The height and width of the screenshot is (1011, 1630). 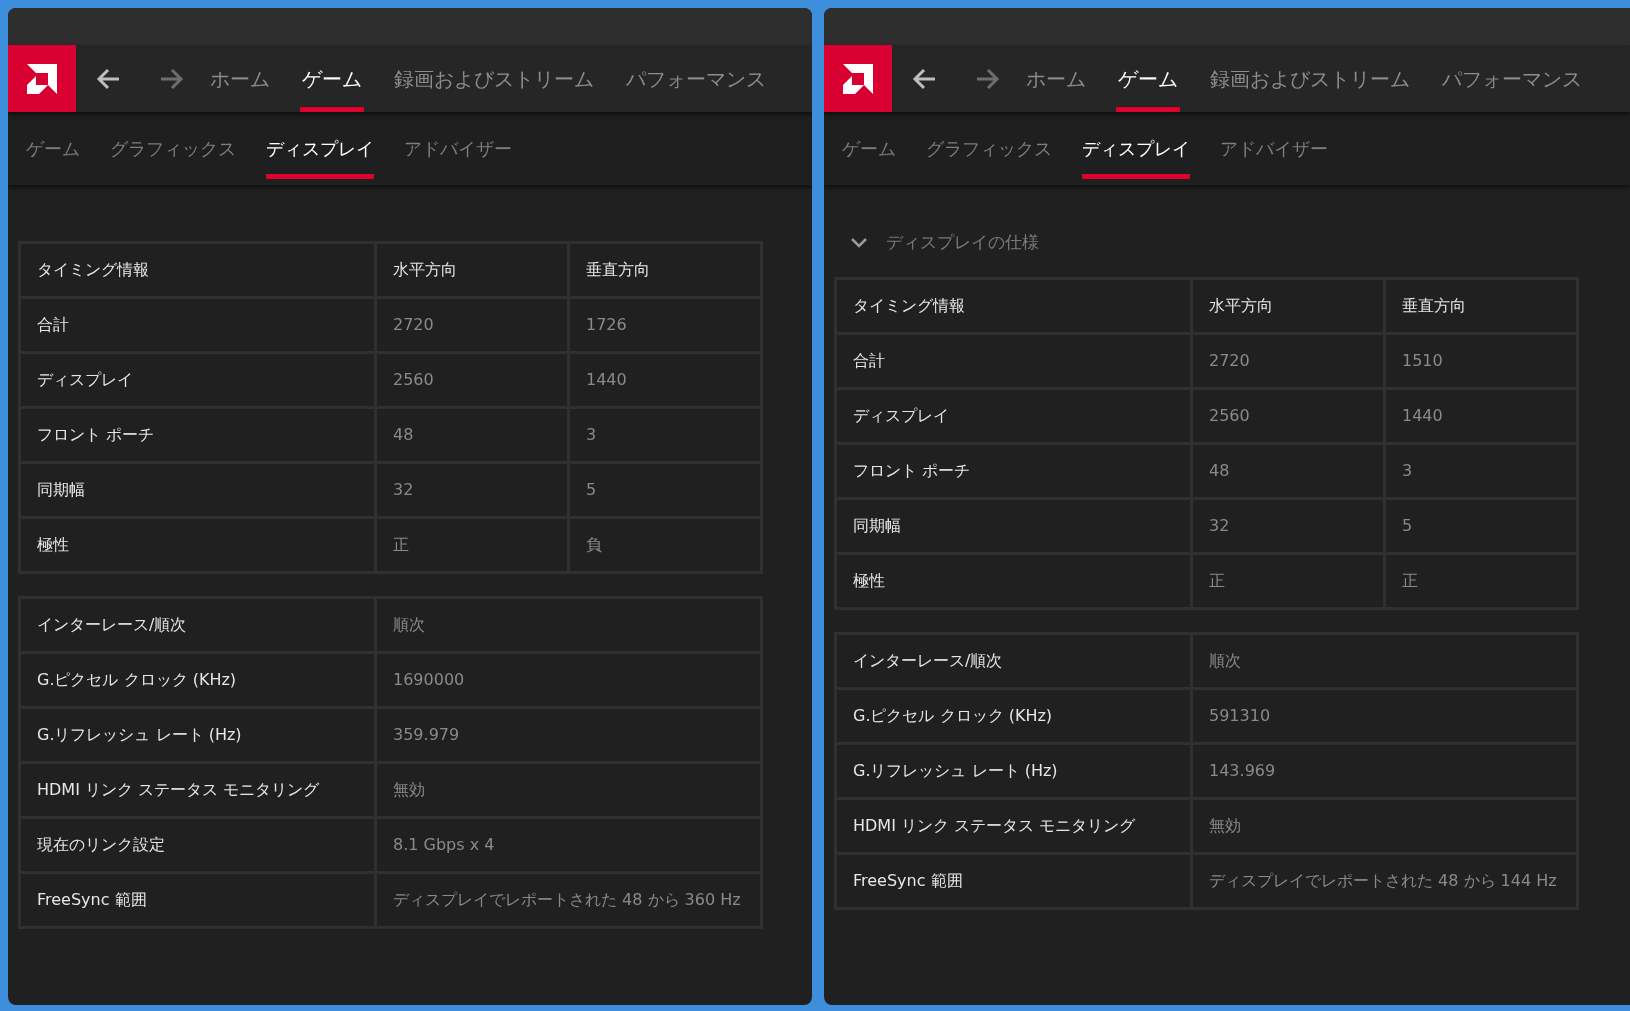 What do you see at coordinates (197, 845) in the screenshot?
I see `row-label: 現在のリンク設定` at bounding box center [197, 845].